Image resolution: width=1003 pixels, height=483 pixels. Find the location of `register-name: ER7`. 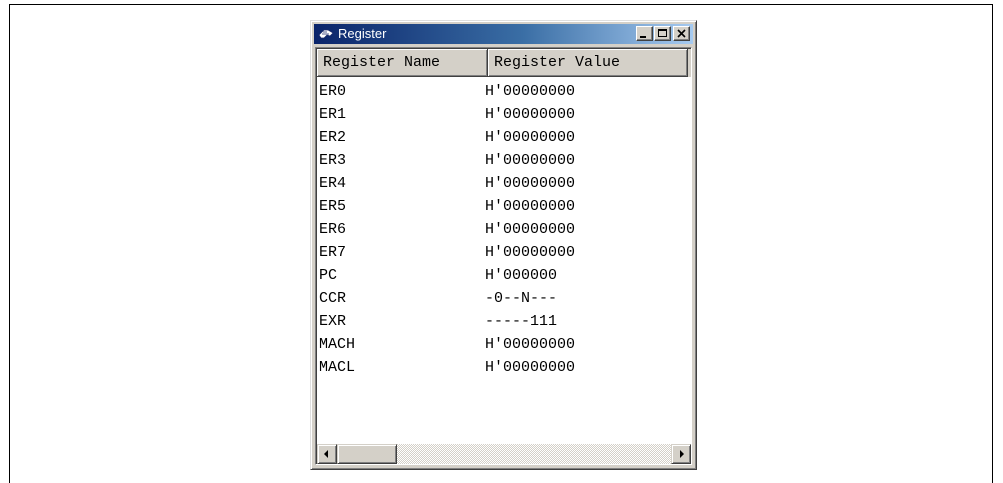

register-name: ER7 is located at coordinates (333, 252).